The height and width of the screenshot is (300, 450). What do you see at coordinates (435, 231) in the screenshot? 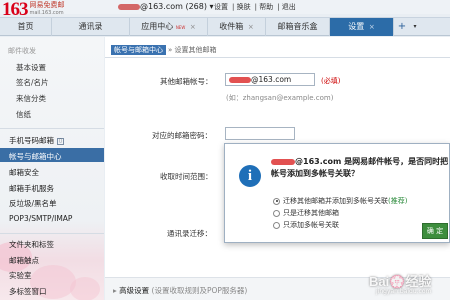
I see `ok-button: 确 定` at bounding box center [435, 231].